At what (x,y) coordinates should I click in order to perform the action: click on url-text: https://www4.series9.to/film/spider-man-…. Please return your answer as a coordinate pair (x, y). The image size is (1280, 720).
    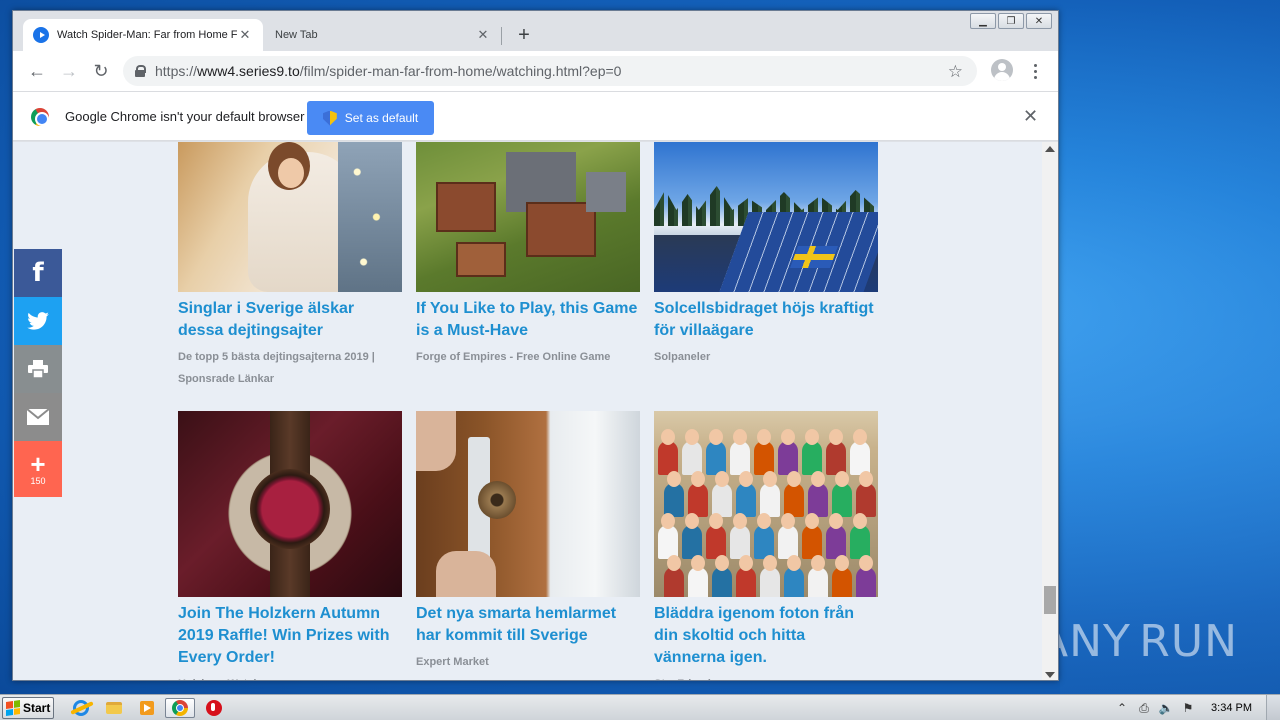
    Looking at the image, I should click on (388, 71).